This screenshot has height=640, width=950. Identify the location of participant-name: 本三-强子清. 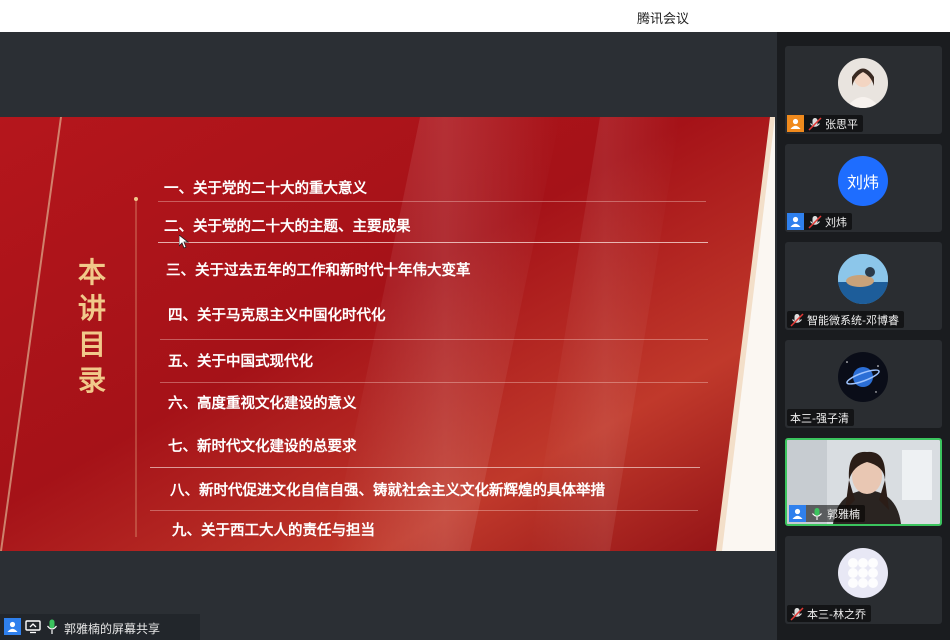
(819, 418).